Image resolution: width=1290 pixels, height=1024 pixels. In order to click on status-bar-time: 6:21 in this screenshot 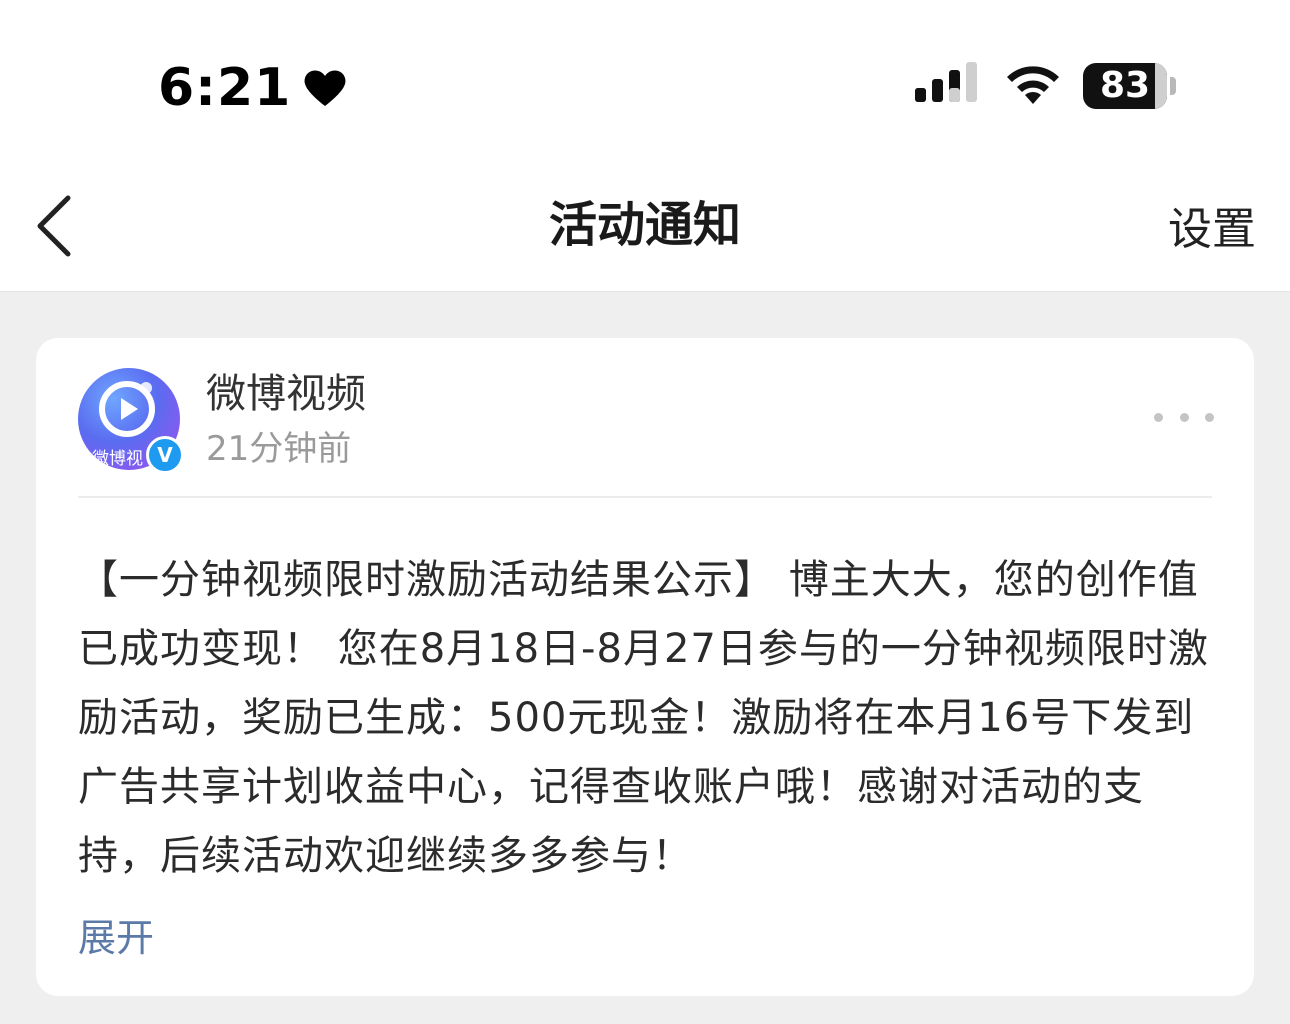, I will do `click(252, 88)`.